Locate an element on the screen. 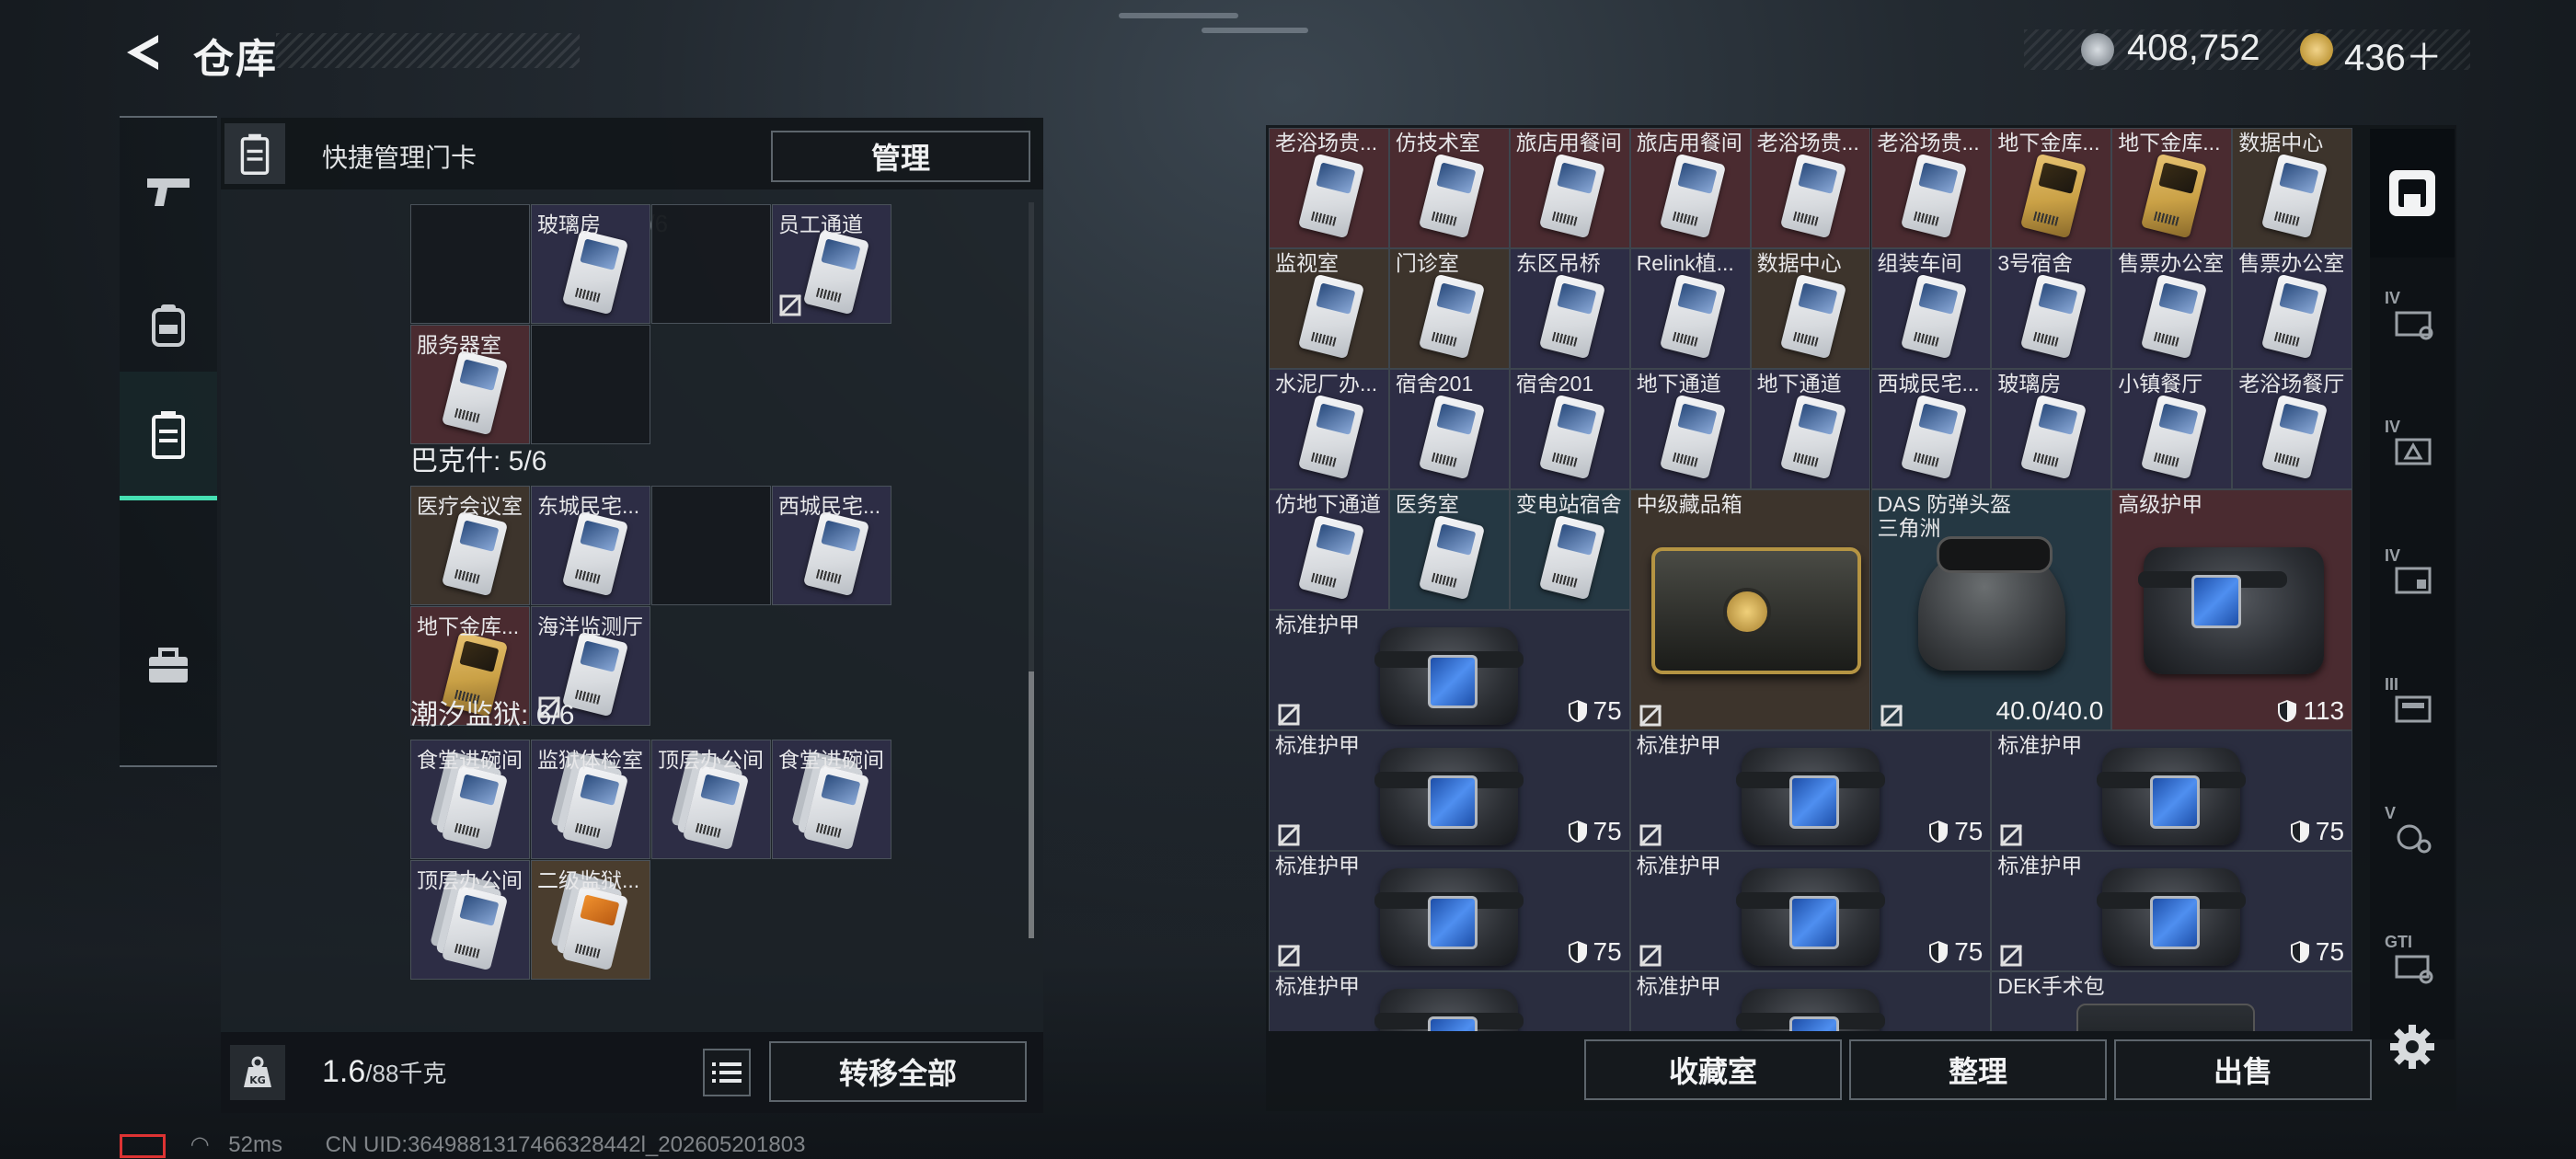 The width and height of the screenshot is (2576, 1159). keycard-slot: 监视室 is located at coordinates (1329, 308).